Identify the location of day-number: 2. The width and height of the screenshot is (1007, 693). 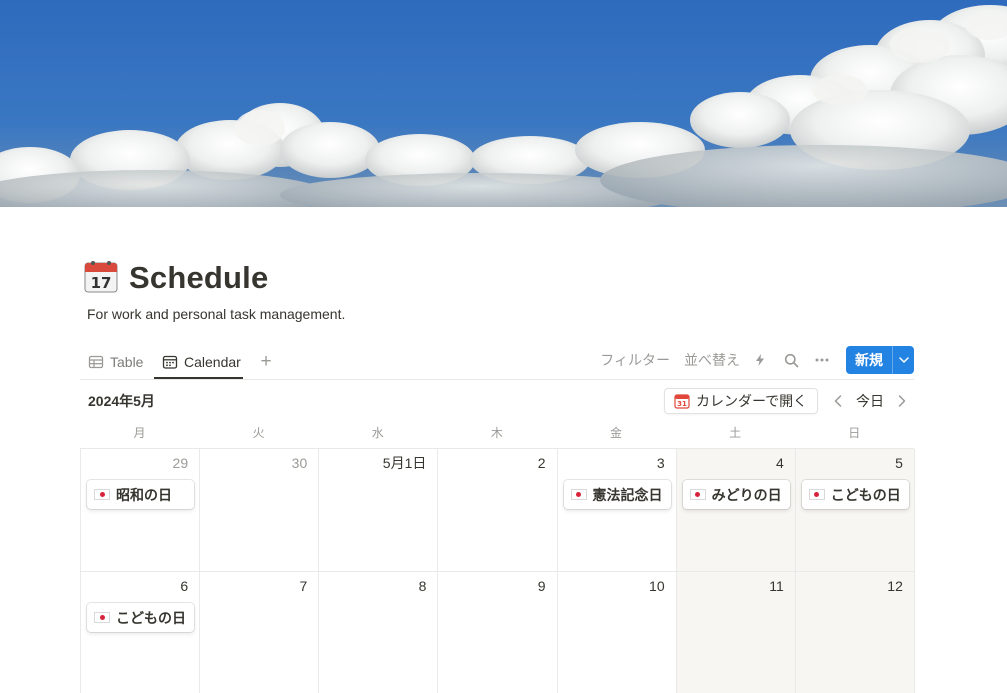
(541, 463).